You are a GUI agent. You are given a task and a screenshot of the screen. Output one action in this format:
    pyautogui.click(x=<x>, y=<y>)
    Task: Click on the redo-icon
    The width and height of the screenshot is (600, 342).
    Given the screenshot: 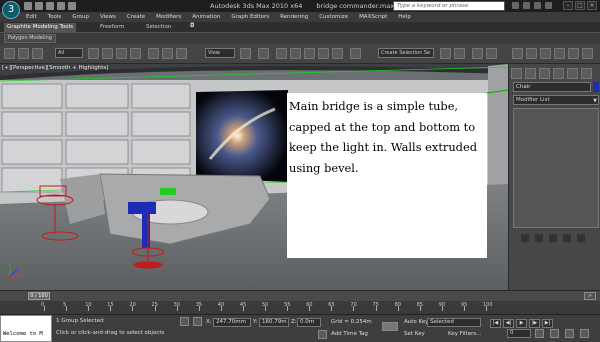 What is the action you would take?
    pyautogui.click(x=72, y=6)
    